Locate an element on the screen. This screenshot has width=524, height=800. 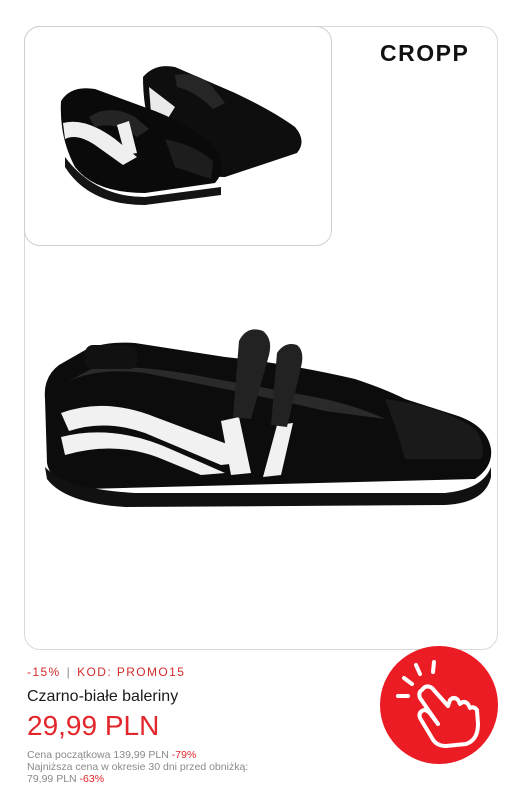
brand-logo: CROPP is located at coordinates (432, 55).